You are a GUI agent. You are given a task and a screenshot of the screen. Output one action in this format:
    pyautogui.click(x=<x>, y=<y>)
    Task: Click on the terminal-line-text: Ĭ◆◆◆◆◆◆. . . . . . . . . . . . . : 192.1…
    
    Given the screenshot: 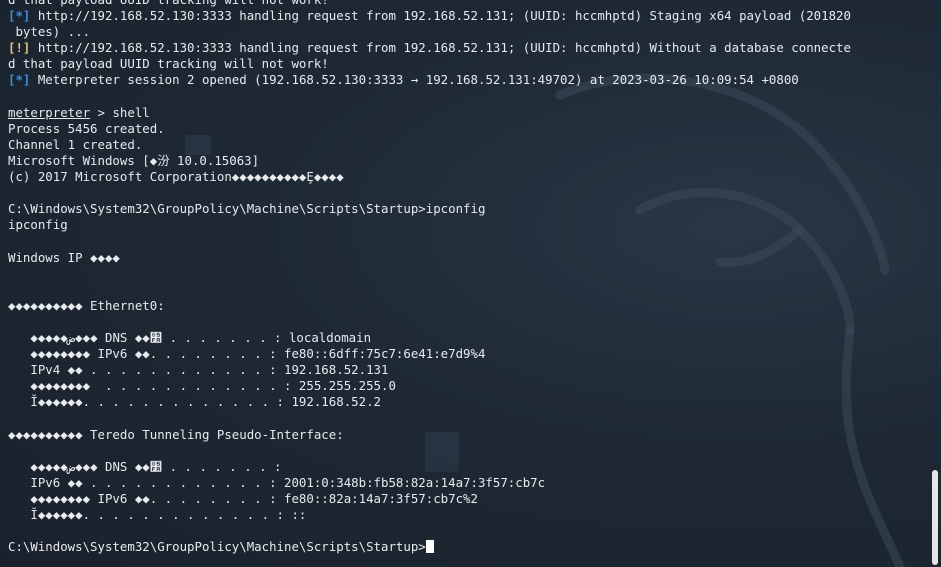 What is the action you would take?
    pyautogui.click(x=194, y=402)
    